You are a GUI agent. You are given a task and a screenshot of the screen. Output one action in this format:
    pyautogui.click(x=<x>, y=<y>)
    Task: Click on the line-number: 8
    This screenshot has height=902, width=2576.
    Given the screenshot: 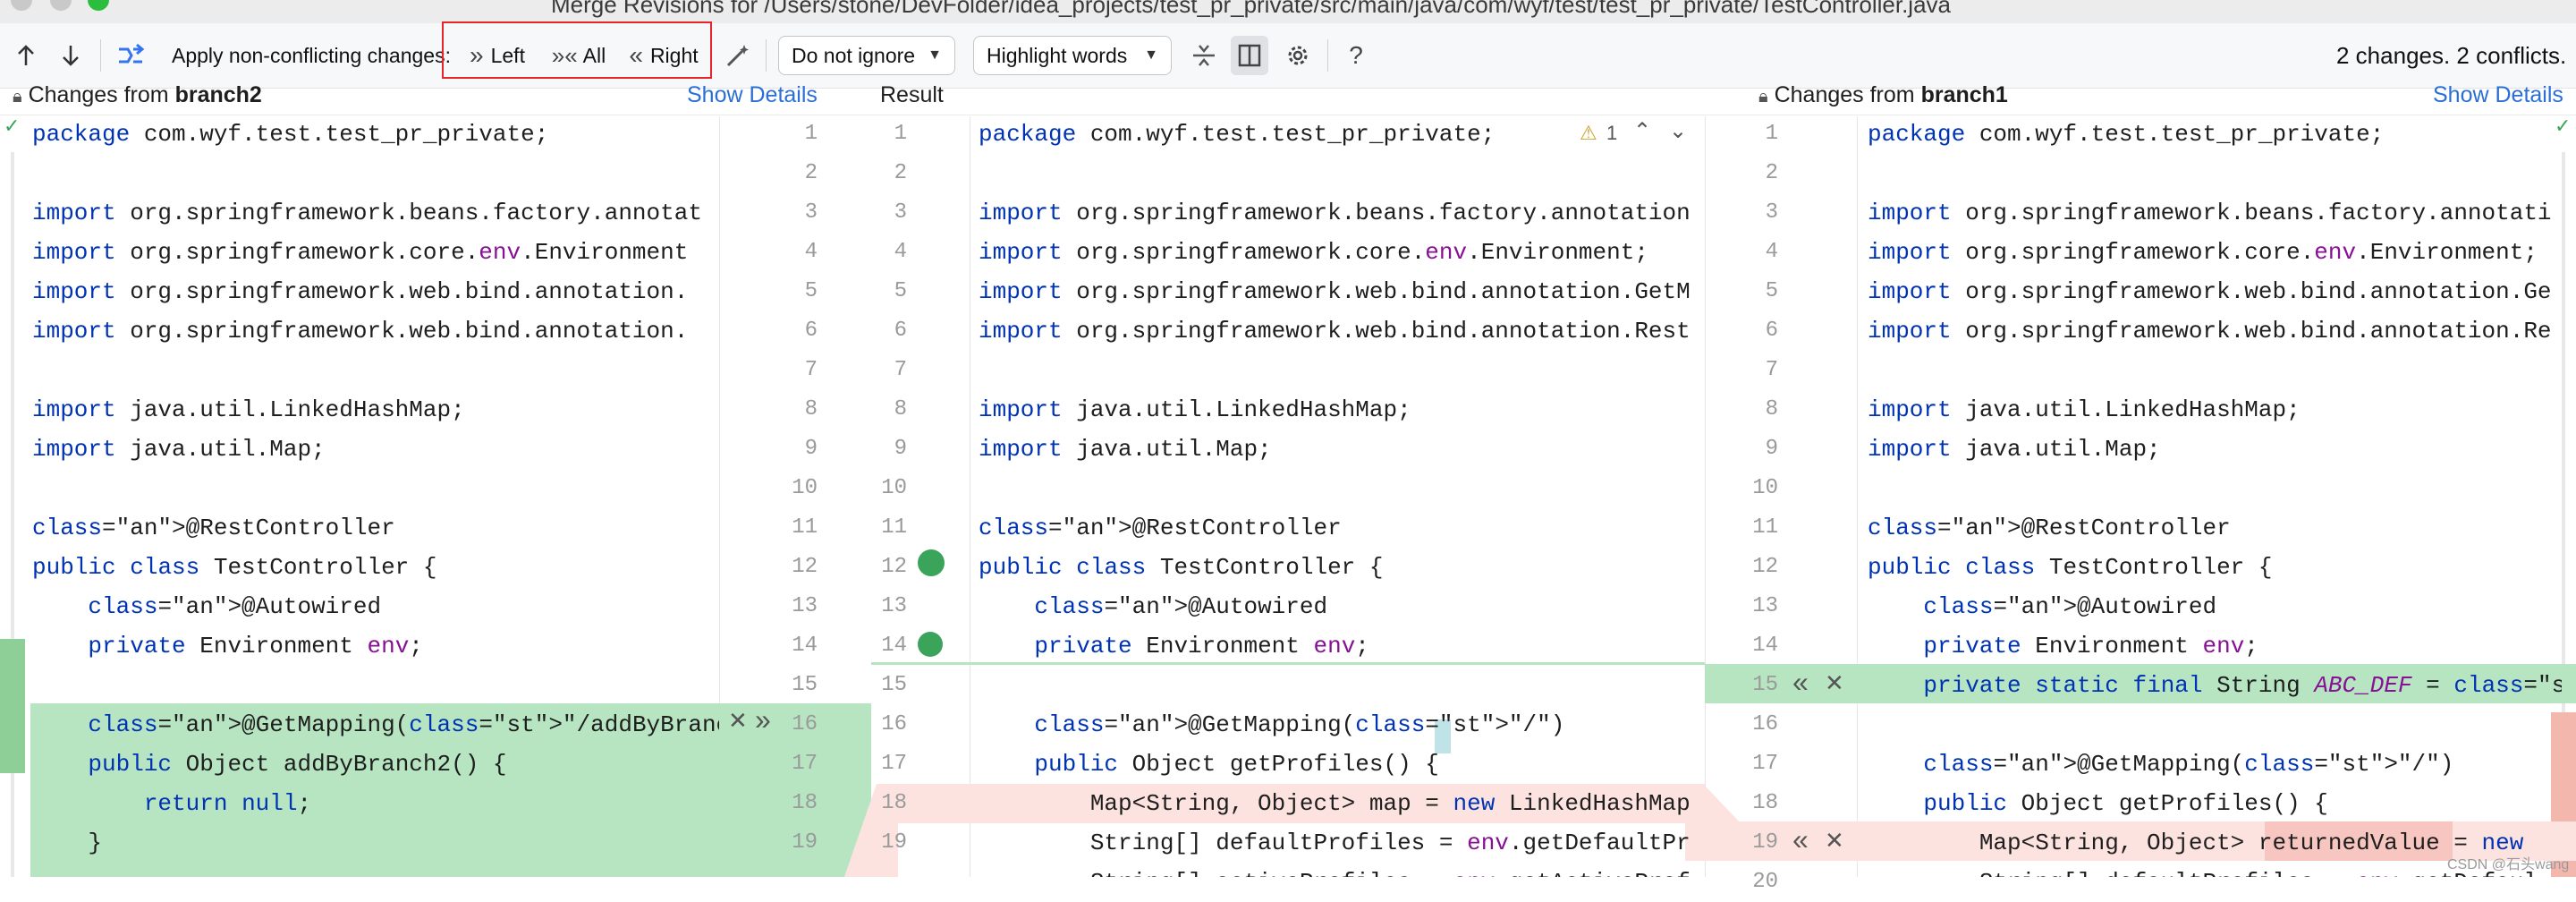 What is the action you would take?
    pyautogui.click(x=900, y=409)
    